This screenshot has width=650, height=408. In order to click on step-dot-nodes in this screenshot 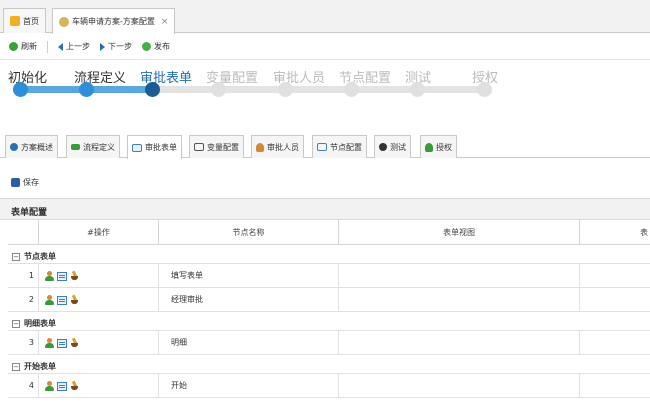, I will do `click(351, 89)`.